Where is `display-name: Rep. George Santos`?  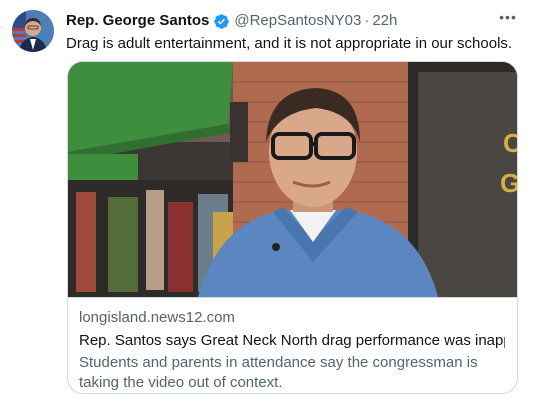
display-name: Rep. George Santos is located at coordinates (137, 21).